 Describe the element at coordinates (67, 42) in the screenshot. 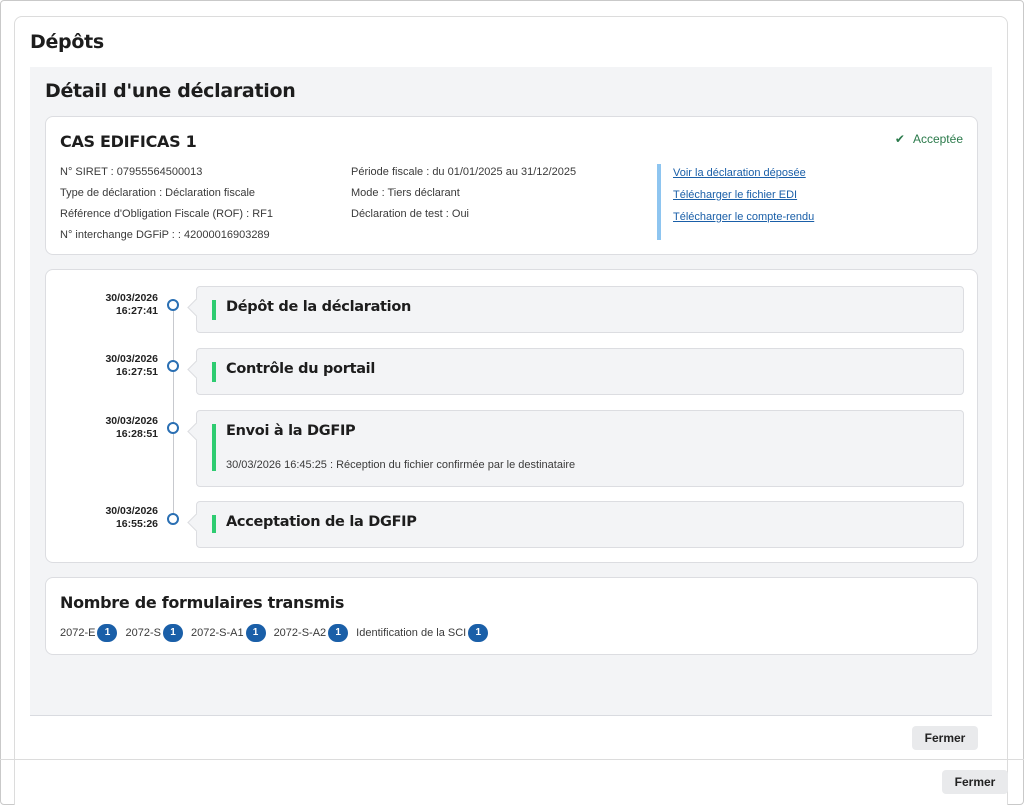

I see `page-title: Dépôts` at that location.